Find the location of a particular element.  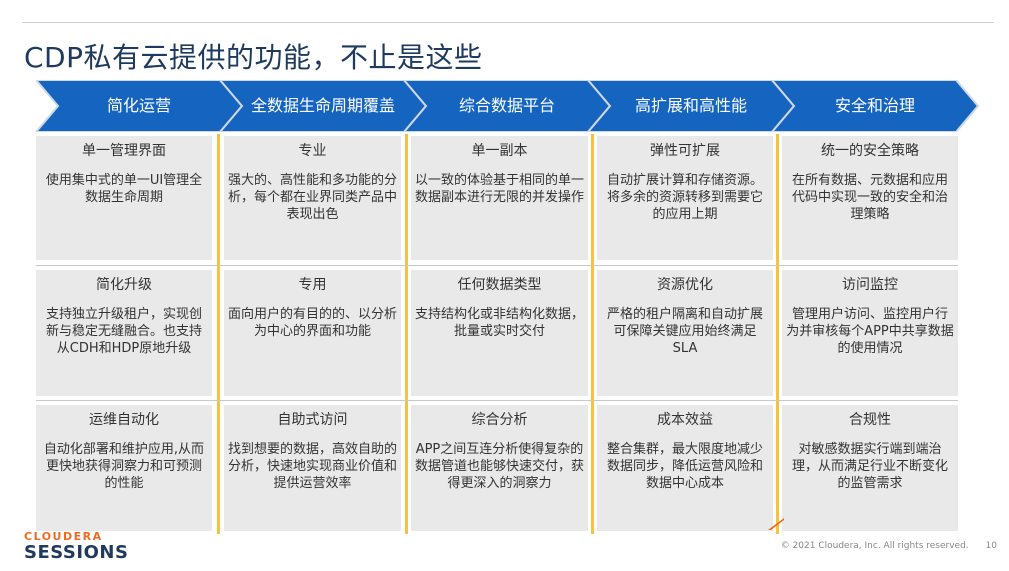

feature-description: APP之间互连分析使得复杂的数据管道也能够快速交付，获得更深入的洞察力 is located at coordinates (500, 466).